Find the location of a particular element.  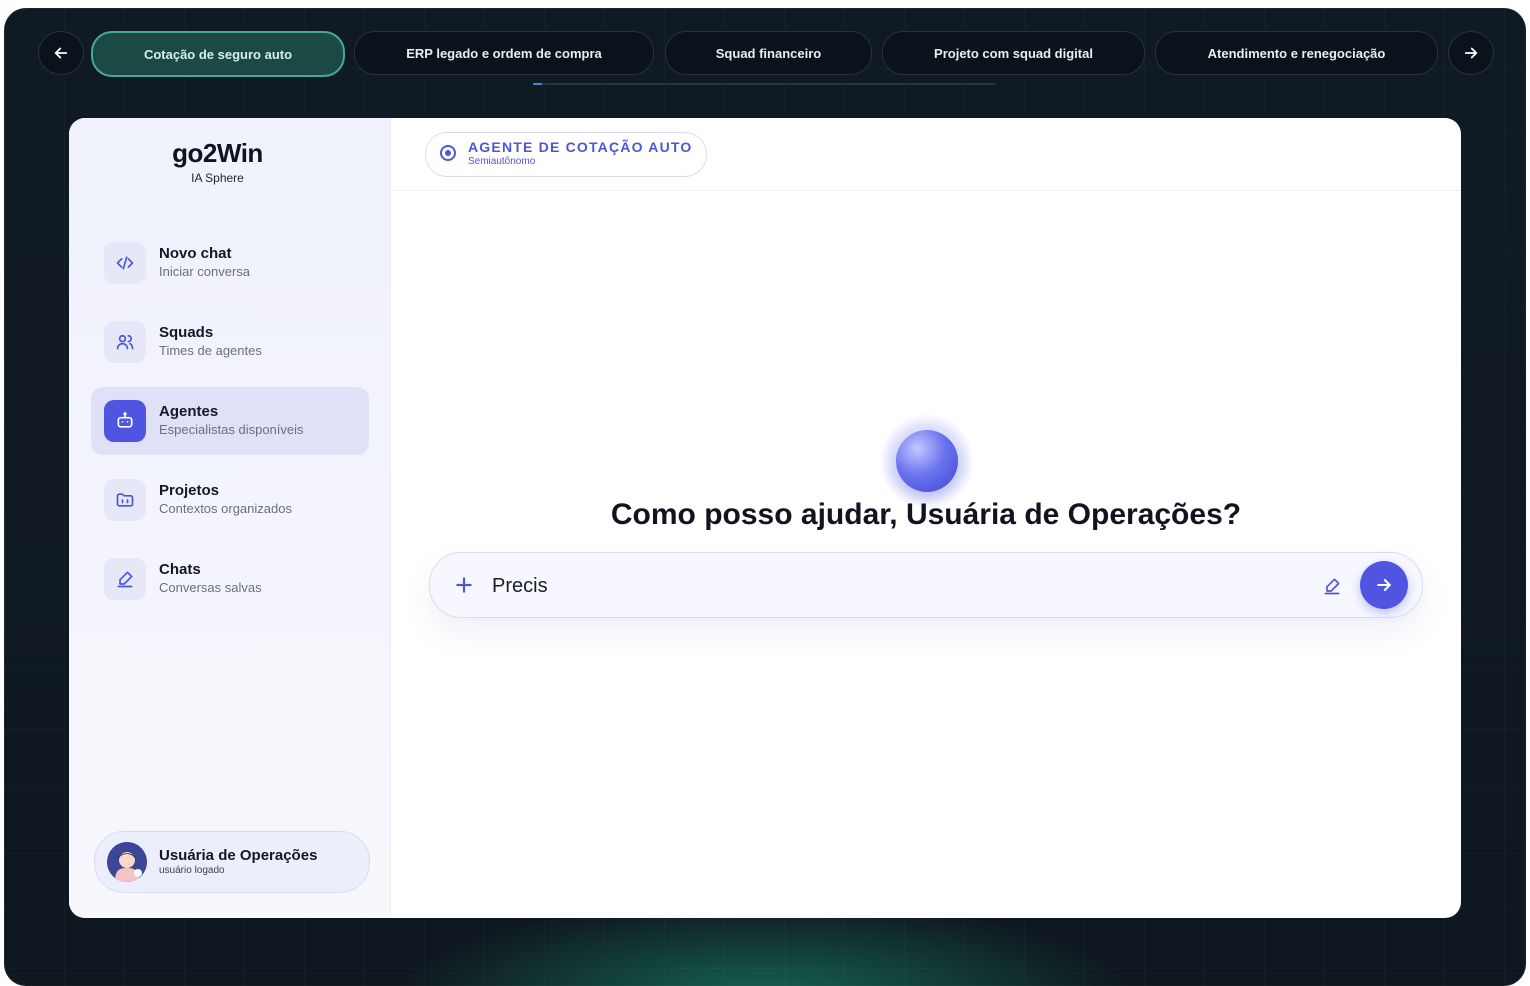

assistant-orb is located at coordinates (927, 461).